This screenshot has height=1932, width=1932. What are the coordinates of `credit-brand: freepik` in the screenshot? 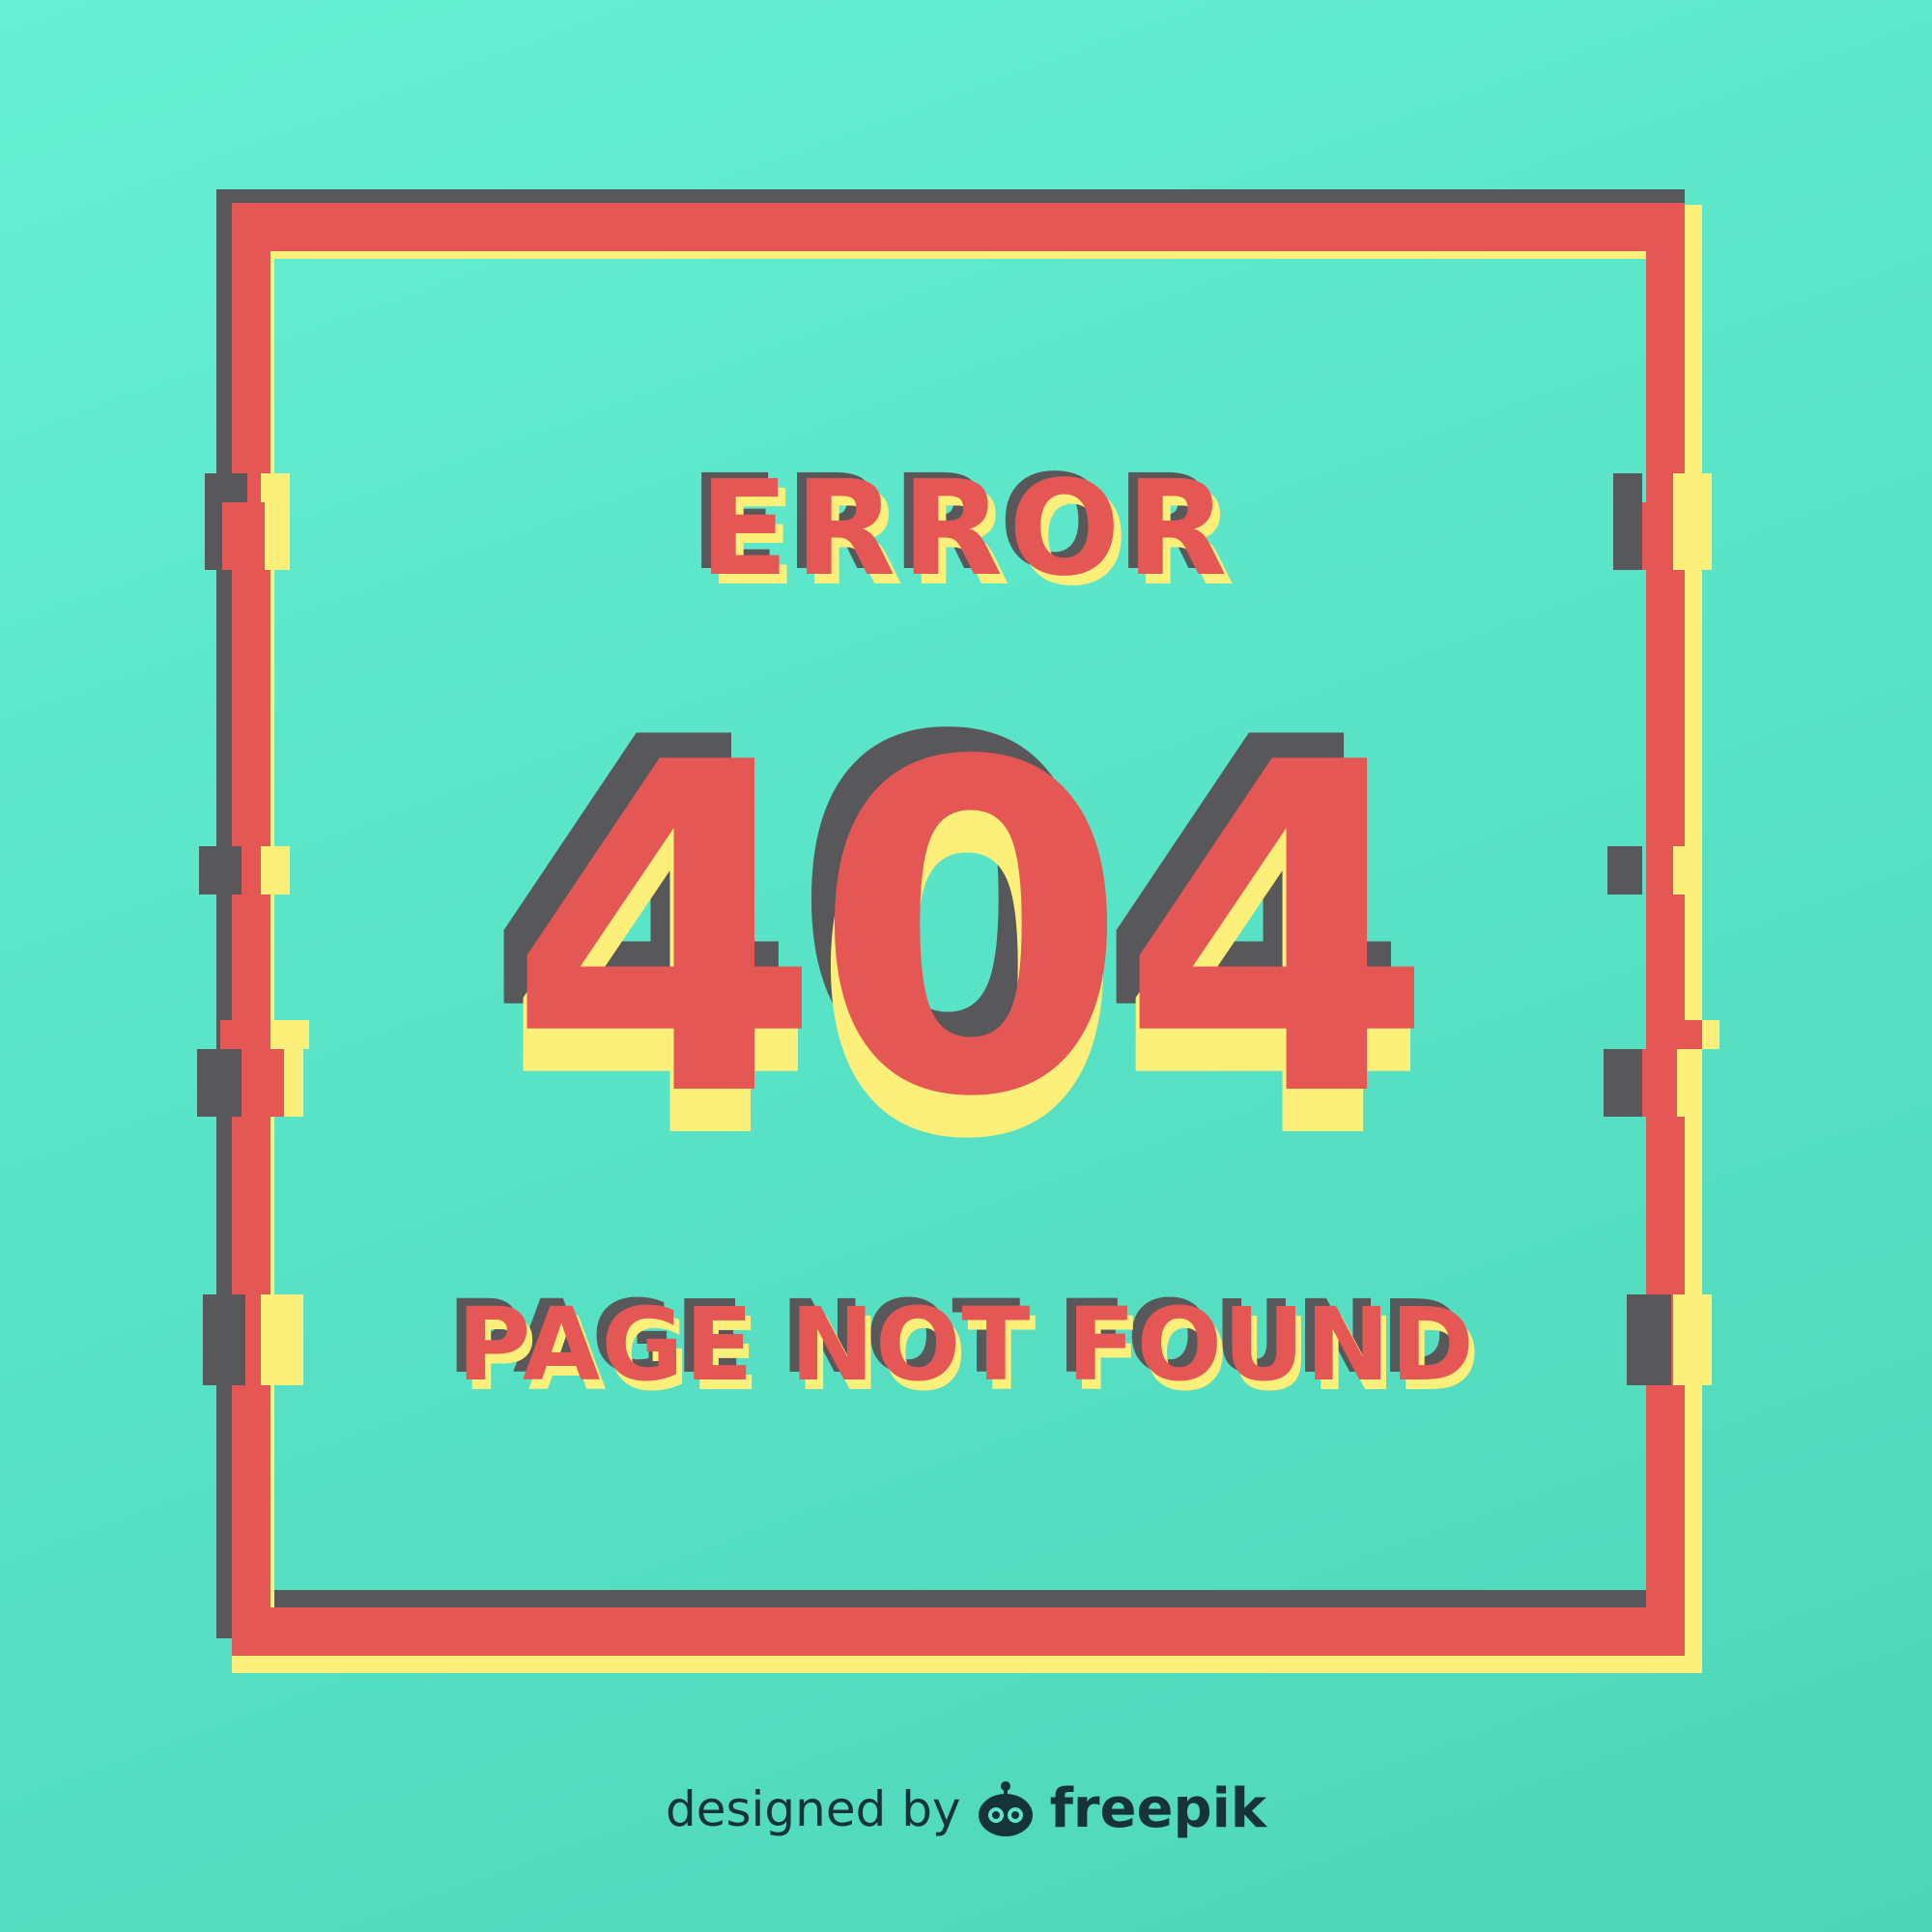 It's located at (1158, 1808).